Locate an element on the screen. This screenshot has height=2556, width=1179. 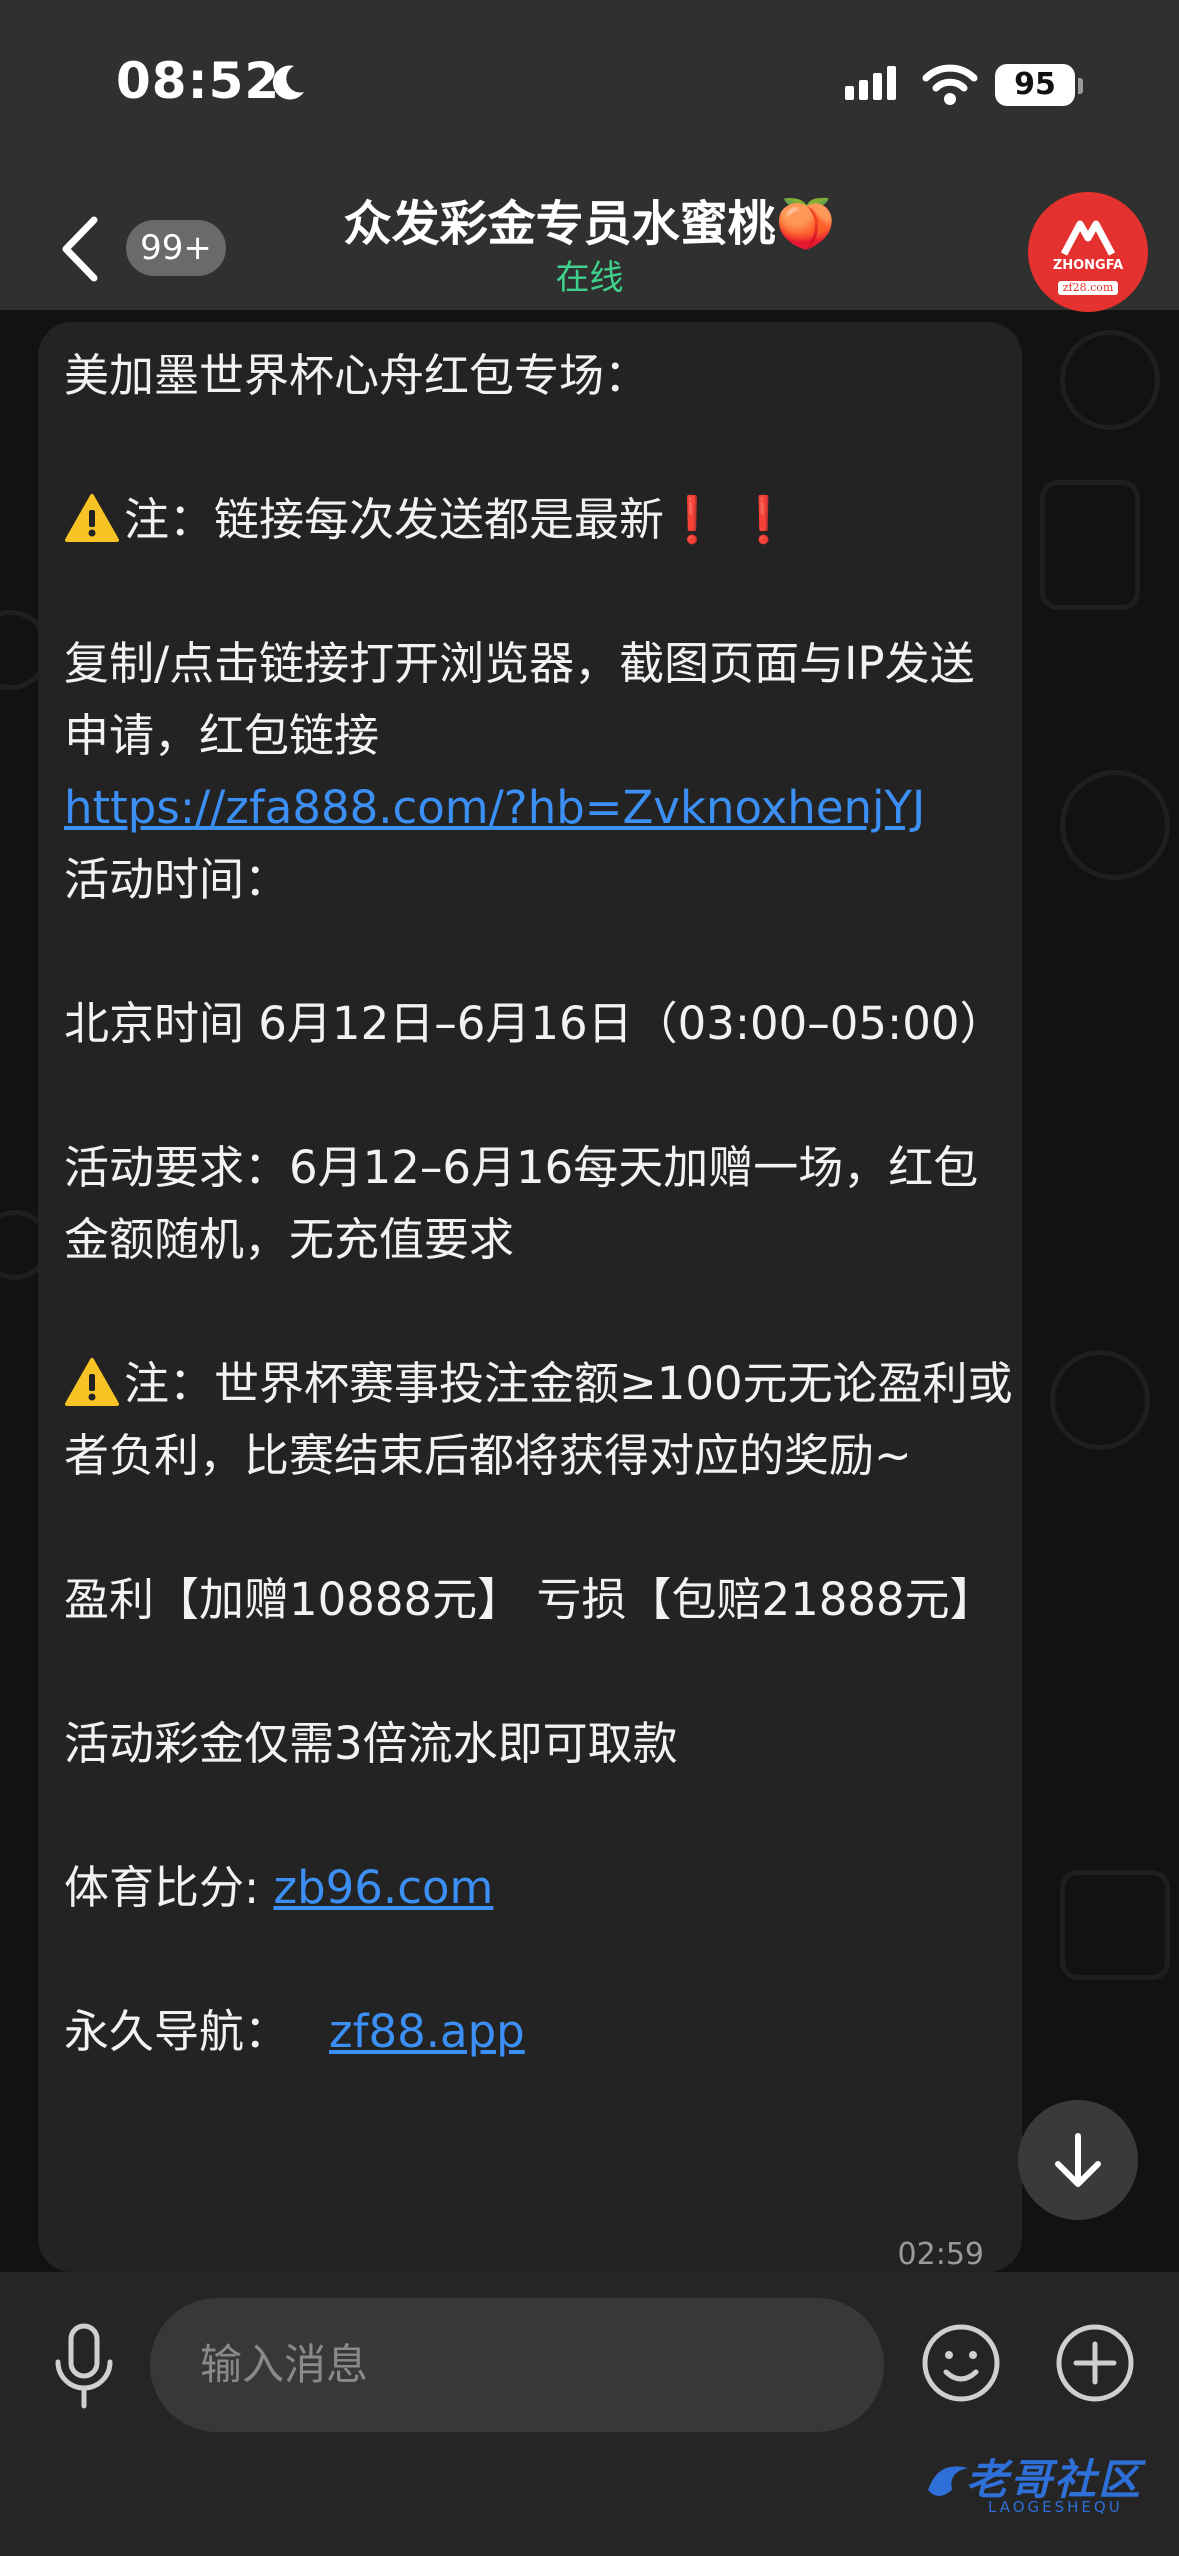
msg-line: 北京时间 6月12日–6月16日（03:00–05:00） is located at coordinates (534, 1023).